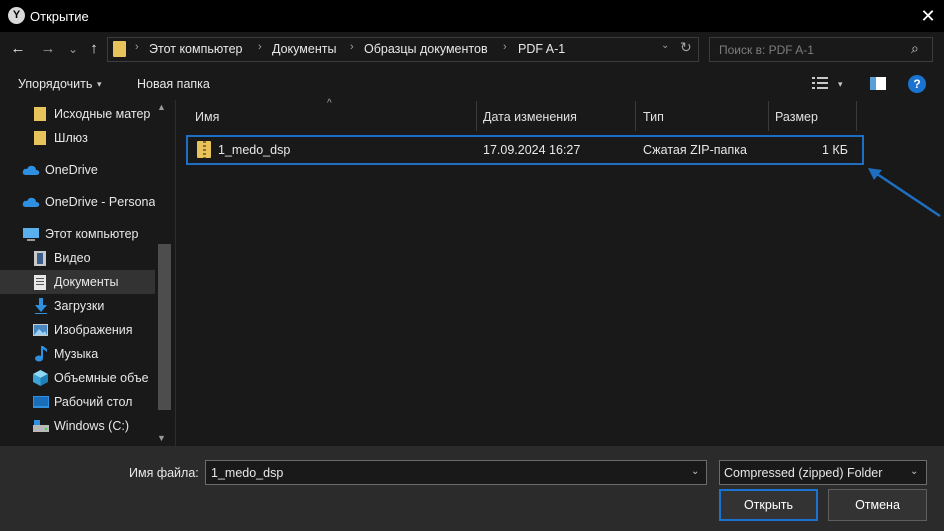  I want to click on sidebar-item-label: OneDrive - Persona, so click(100, 202).